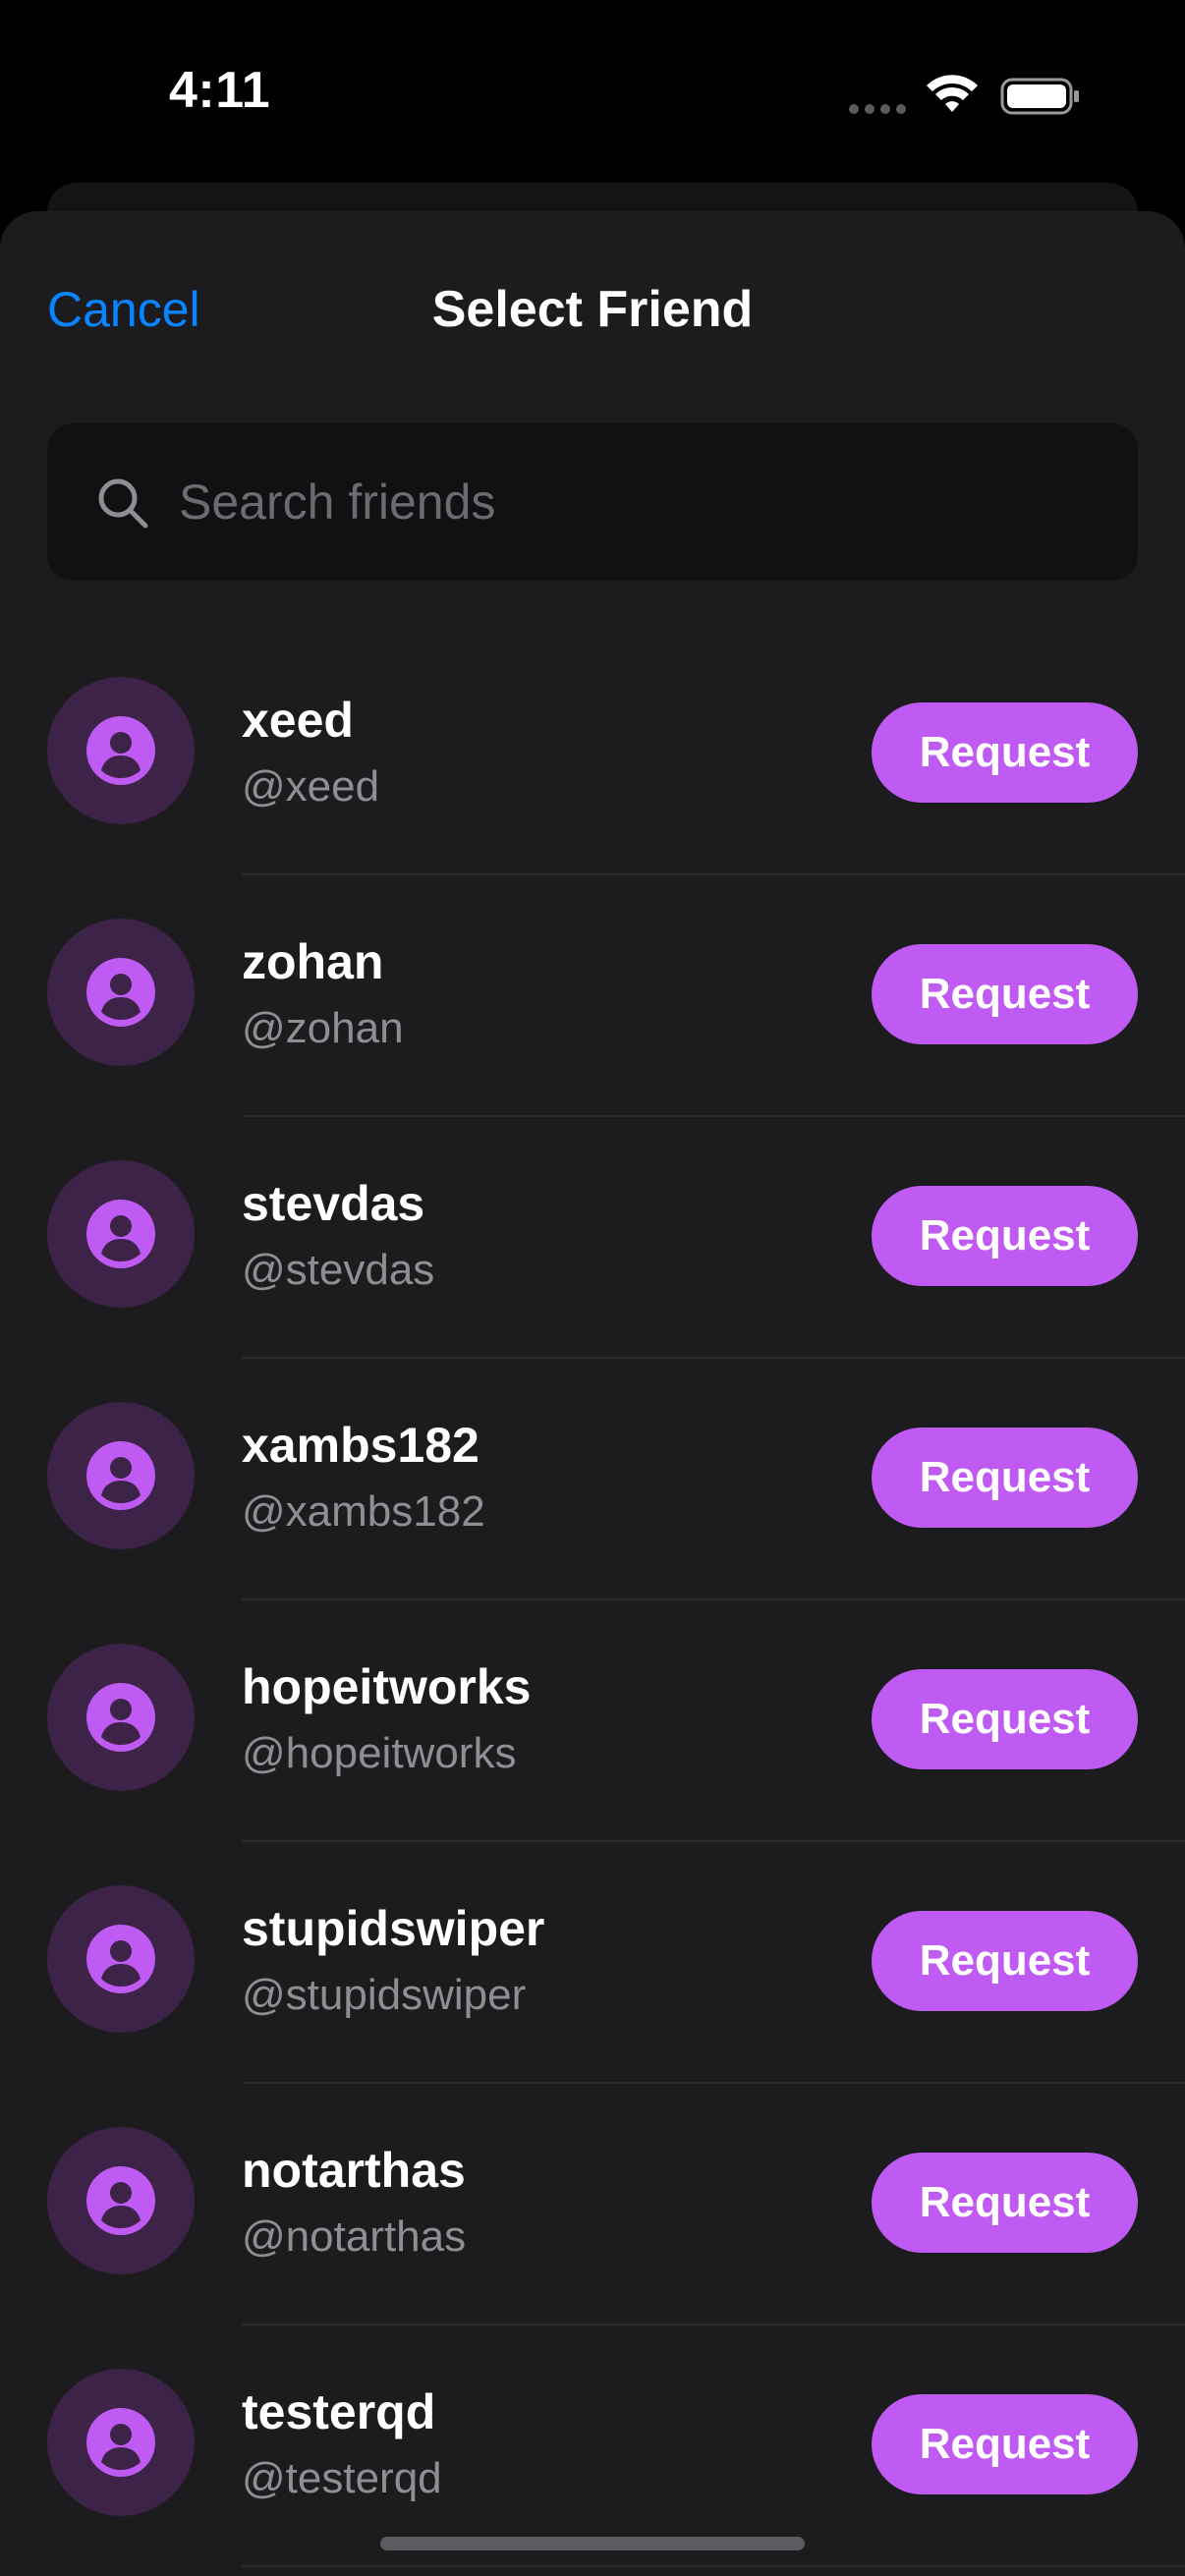  What do you see at coordinates (631, 502) in the screenshot?
I see `search-input` at bounding box center [631, 502].